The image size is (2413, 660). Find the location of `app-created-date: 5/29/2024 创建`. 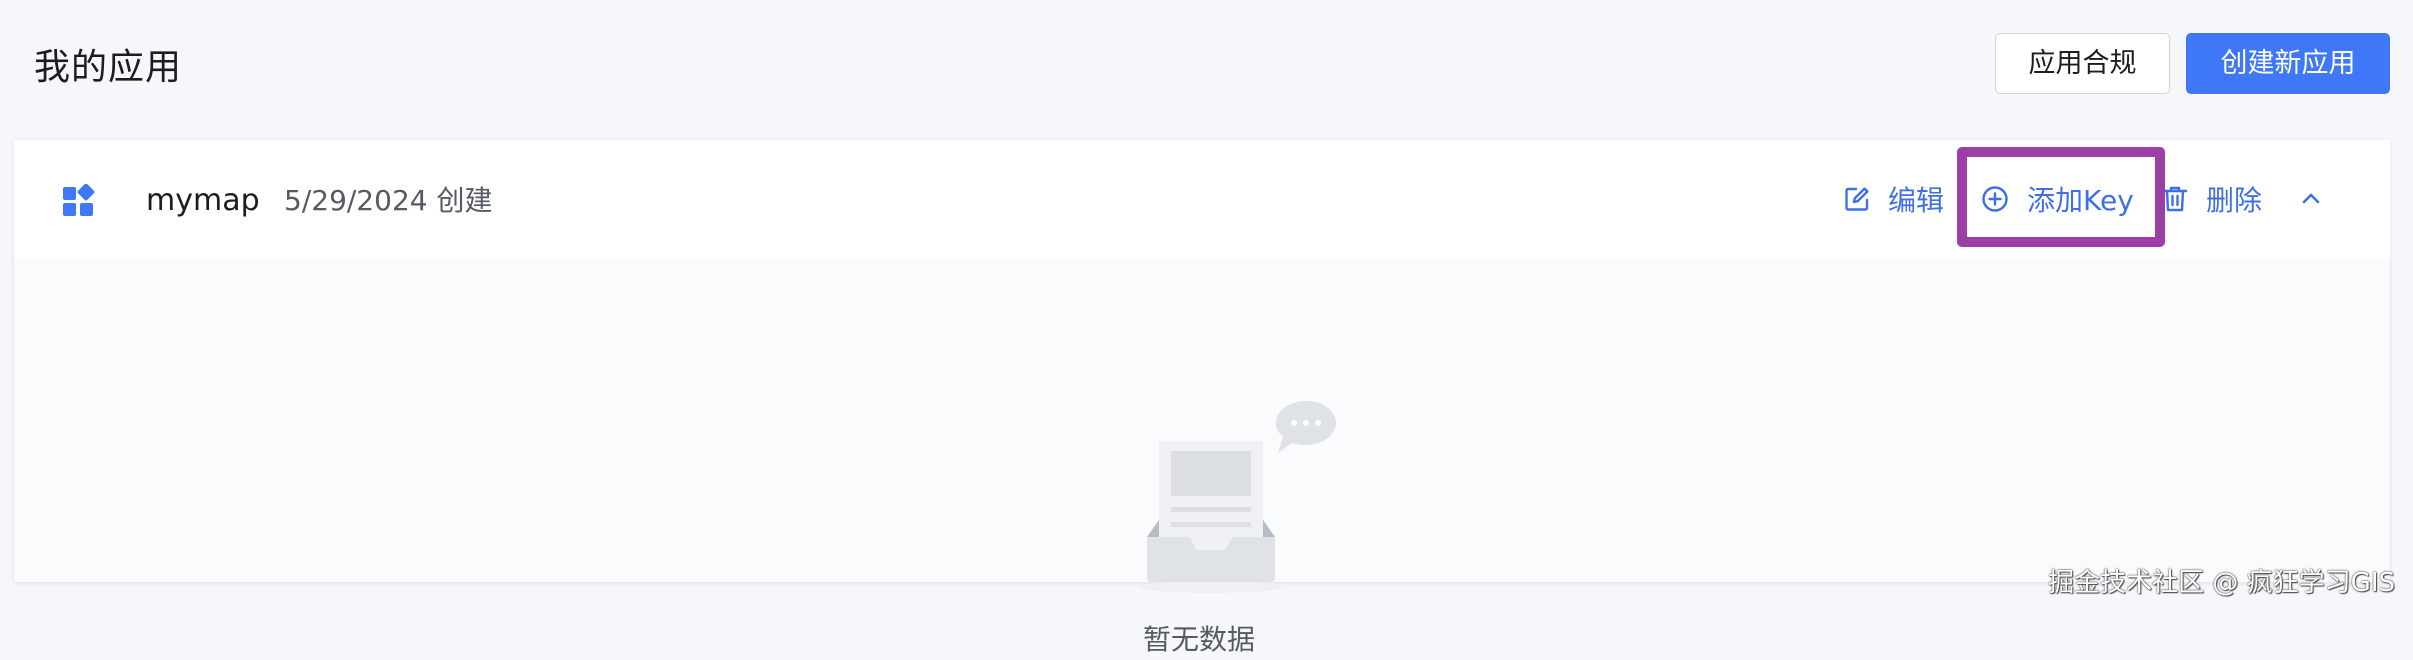

app-created-date: 5/29/2024 创建 is located at coordinates (388, 200).